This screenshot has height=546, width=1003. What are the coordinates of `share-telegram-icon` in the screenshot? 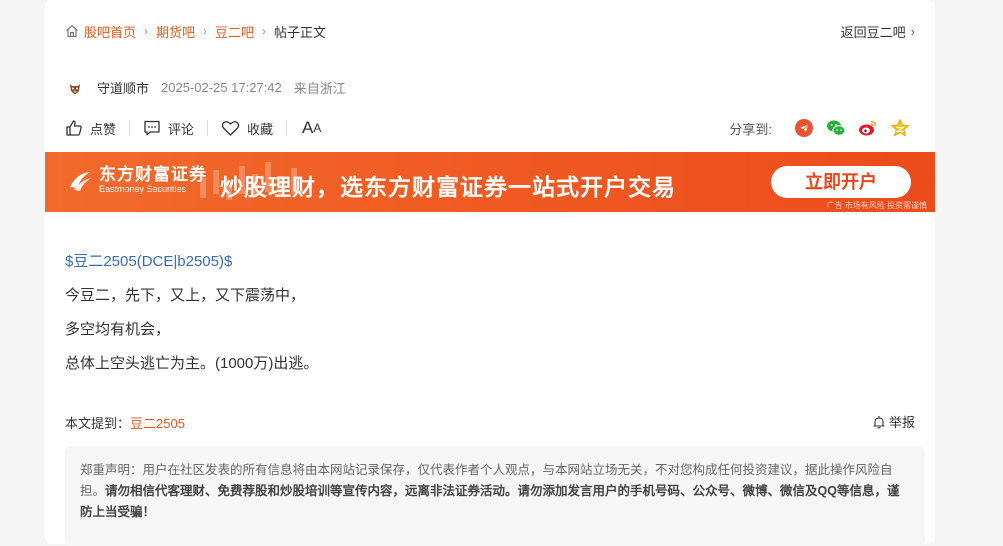 It's located at (804, 128).